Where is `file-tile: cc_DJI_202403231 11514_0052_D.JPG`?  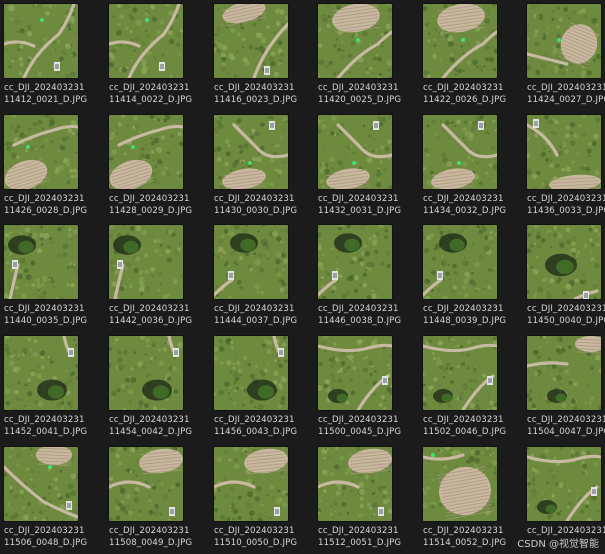 file-tile: cc_DJI_202403231 11514_0052_D.JPG is located at coordinates (469, 497).